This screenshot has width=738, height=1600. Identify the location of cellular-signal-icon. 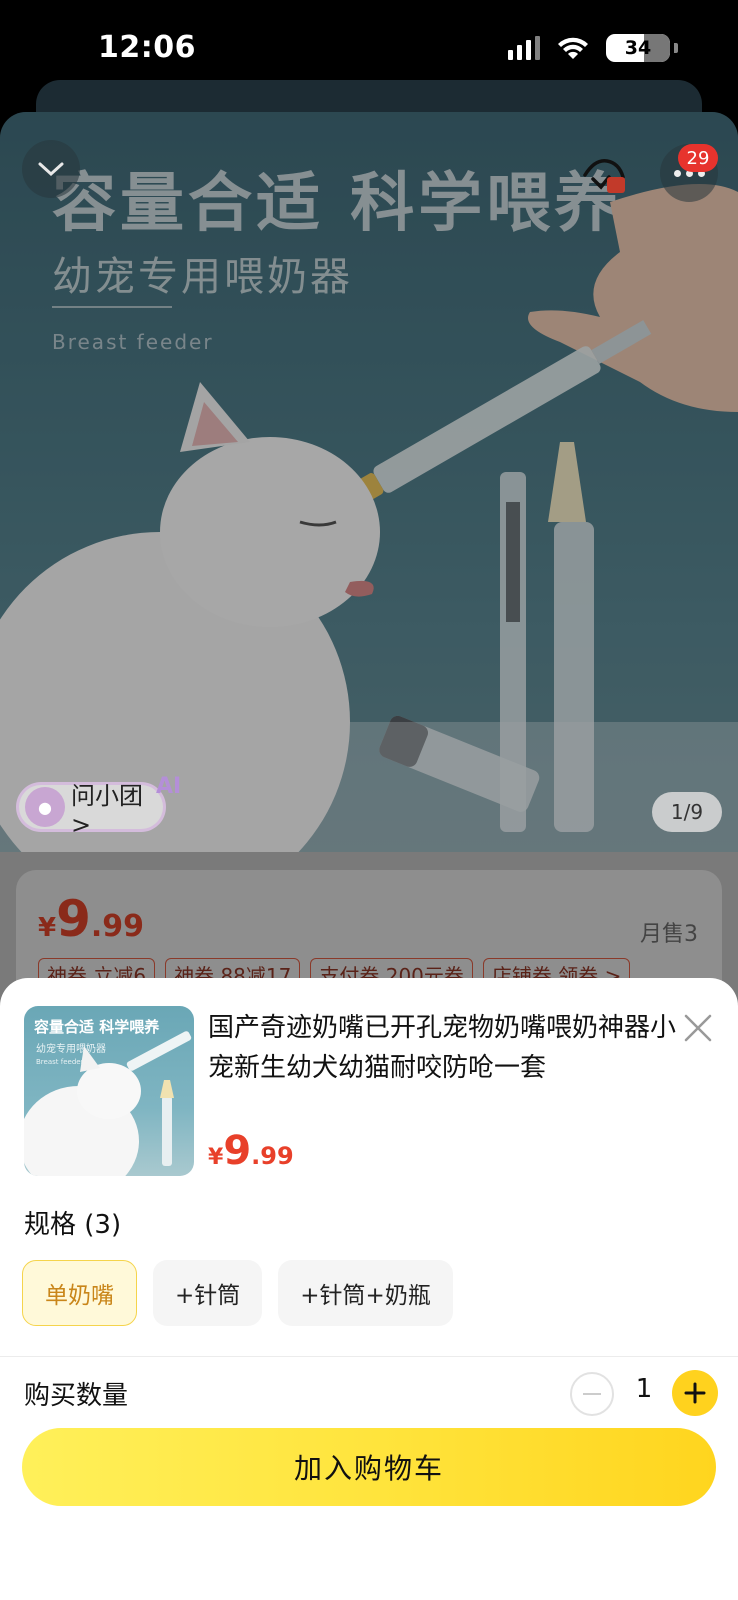
(524, 48).